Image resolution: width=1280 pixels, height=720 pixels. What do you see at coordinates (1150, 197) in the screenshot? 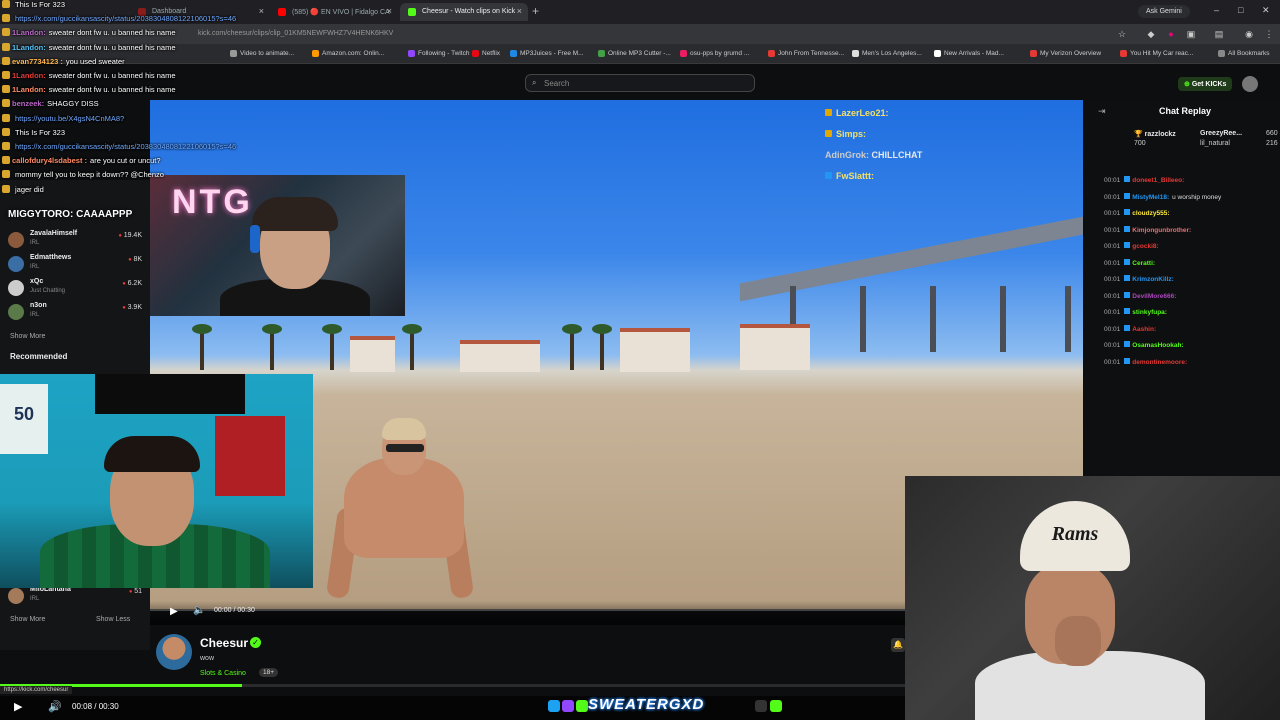
I see `chat-username: MistyMel18:` at bounding box center [1150, 197].